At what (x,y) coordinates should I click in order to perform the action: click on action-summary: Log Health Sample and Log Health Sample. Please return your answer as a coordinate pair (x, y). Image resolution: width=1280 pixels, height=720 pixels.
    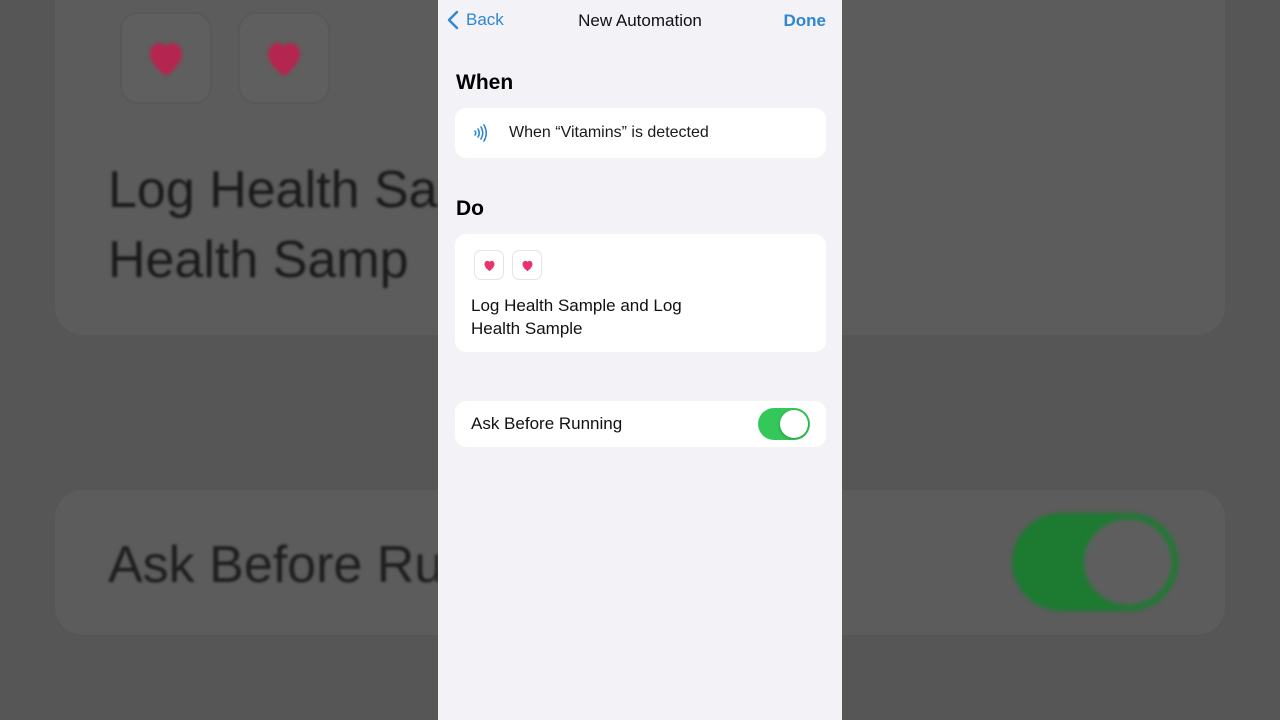
    Looking at the image, I should click on (576, 317).